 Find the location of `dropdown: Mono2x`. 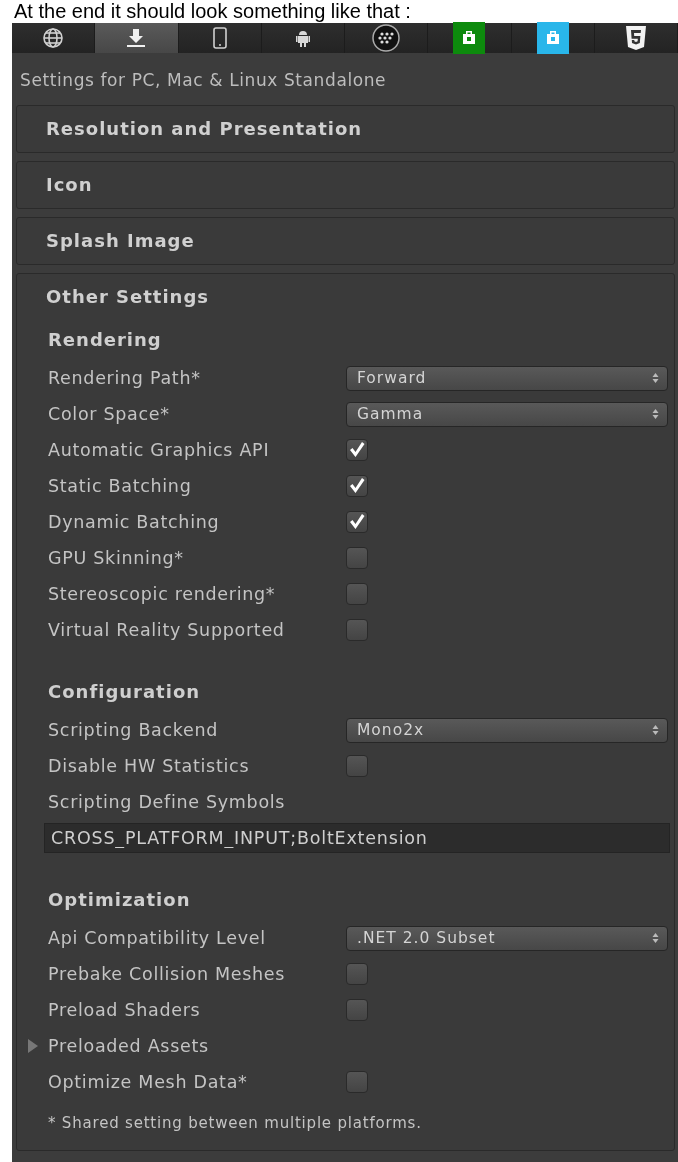

dropdown: Mono2x is located at coordinates (507, 730).